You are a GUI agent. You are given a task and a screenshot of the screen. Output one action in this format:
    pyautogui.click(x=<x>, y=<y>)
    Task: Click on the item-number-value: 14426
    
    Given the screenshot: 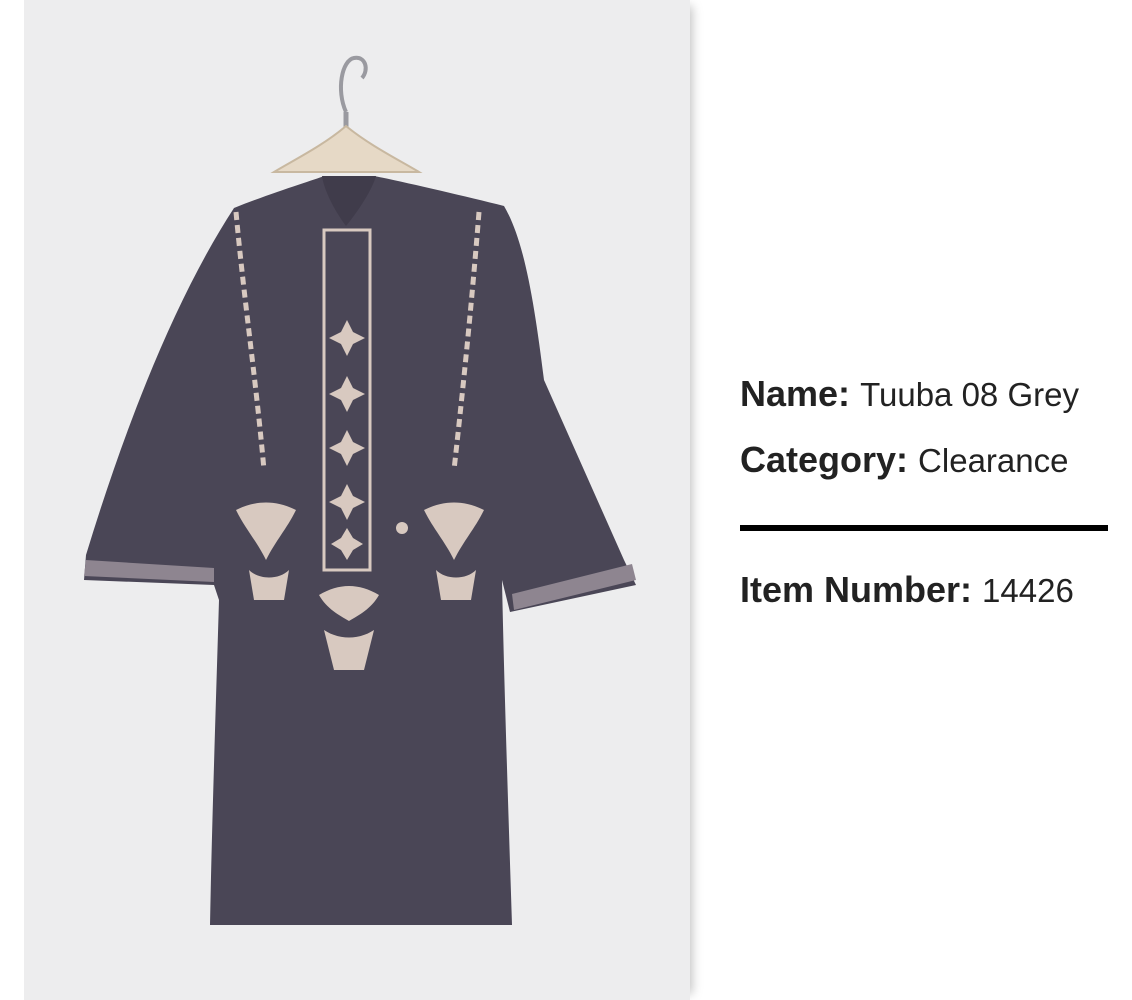 What is the action you would take?
    pyautogui.click(x=1028, y=590)
    